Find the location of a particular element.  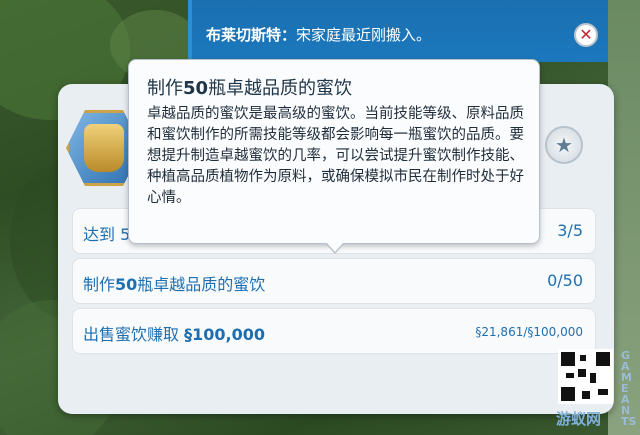

tooltip-title-prefix: 制作 is located at coordinates (165, 88).